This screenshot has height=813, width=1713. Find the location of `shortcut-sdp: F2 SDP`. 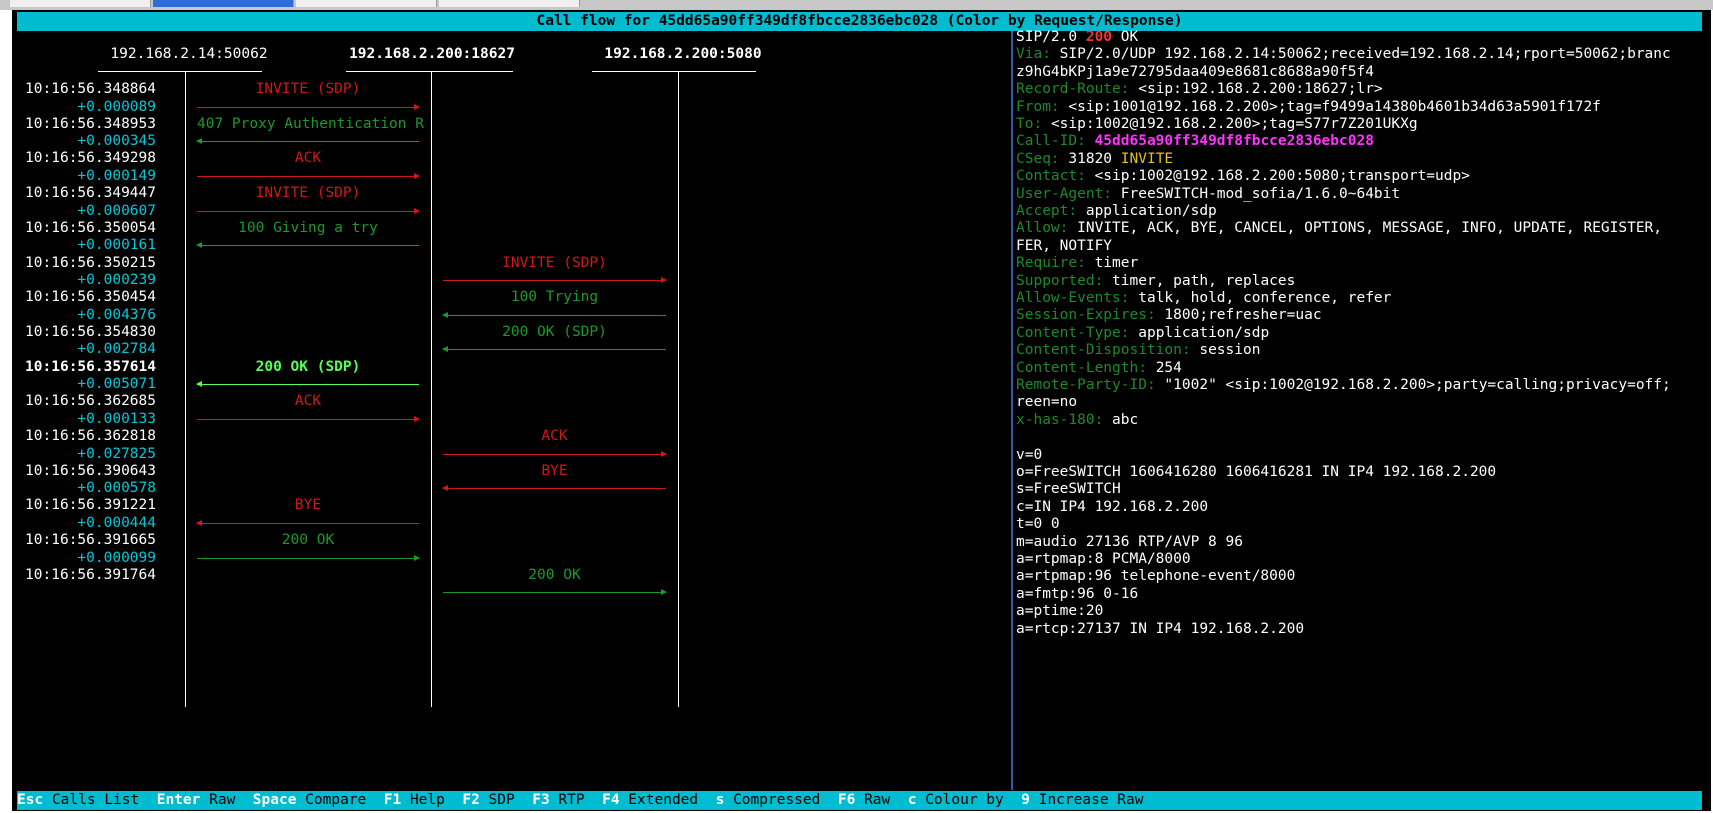

shortcut-sdp: F2 SDP is located at coordinates (488, 800).